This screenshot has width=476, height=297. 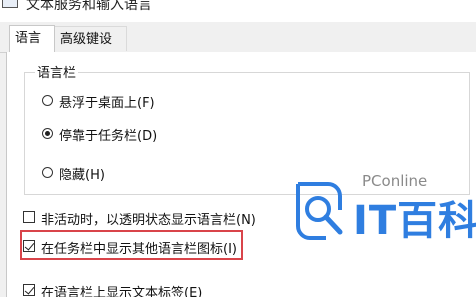 I want to click on window-icon, so click(x=10, y=4).